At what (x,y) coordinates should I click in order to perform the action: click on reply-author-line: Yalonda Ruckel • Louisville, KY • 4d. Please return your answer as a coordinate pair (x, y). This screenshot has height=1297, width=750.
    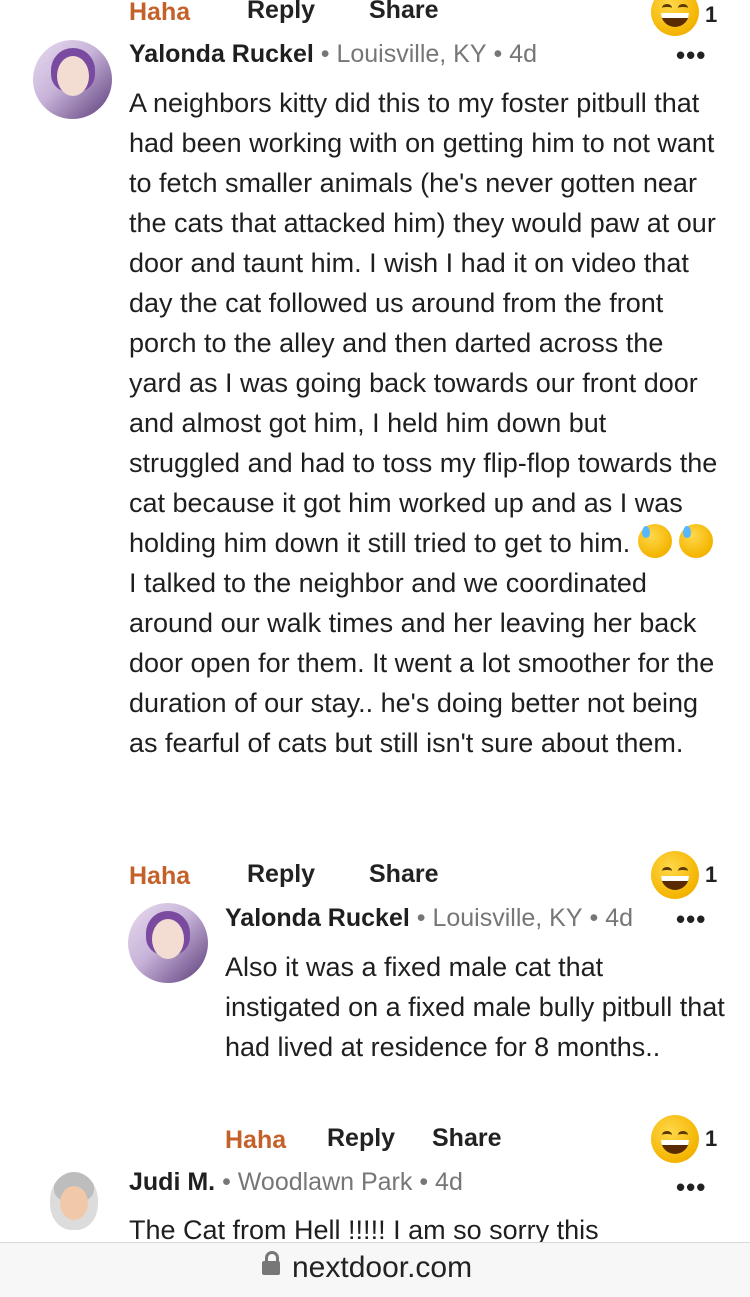
    Looking at the image, I should click on (429, 918).